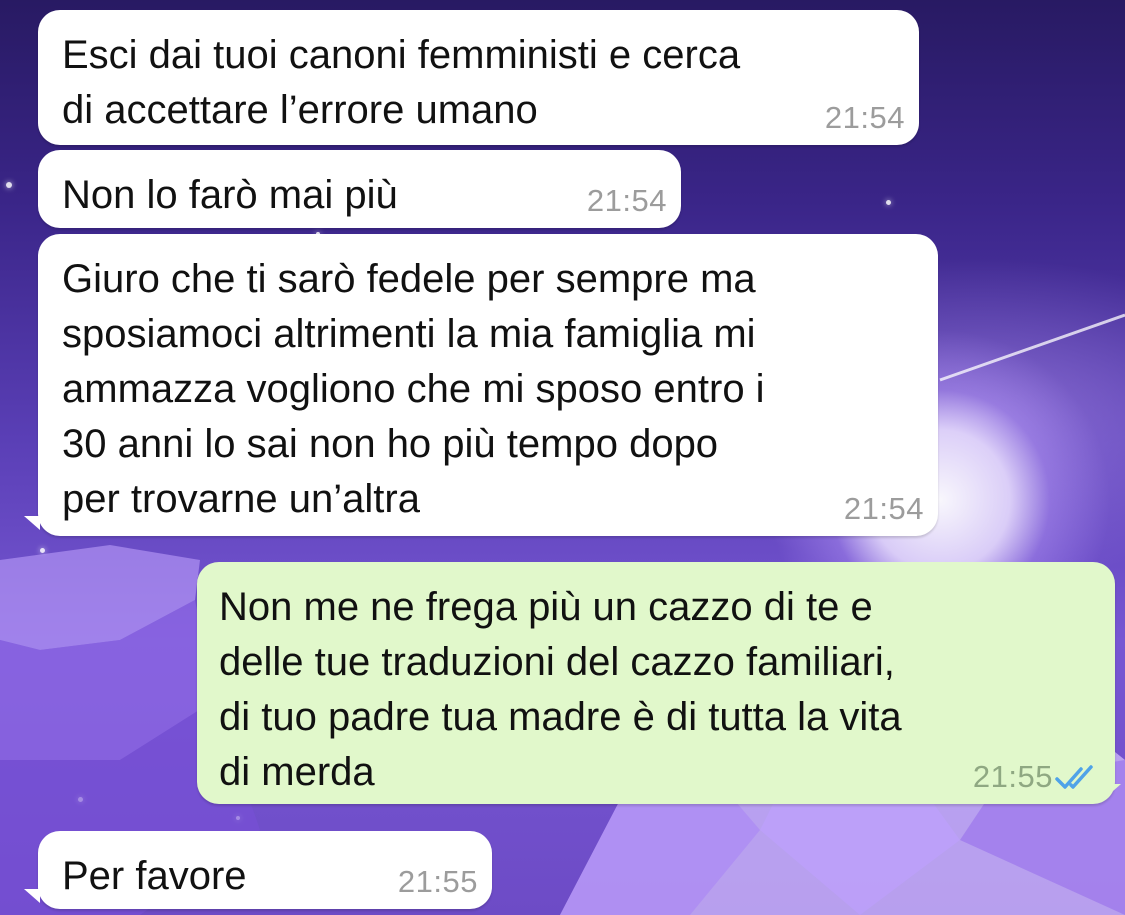 This screenshot has height=915, width=1125. I want to click on message-text: Non lo farò mai più, so click(230, 195).